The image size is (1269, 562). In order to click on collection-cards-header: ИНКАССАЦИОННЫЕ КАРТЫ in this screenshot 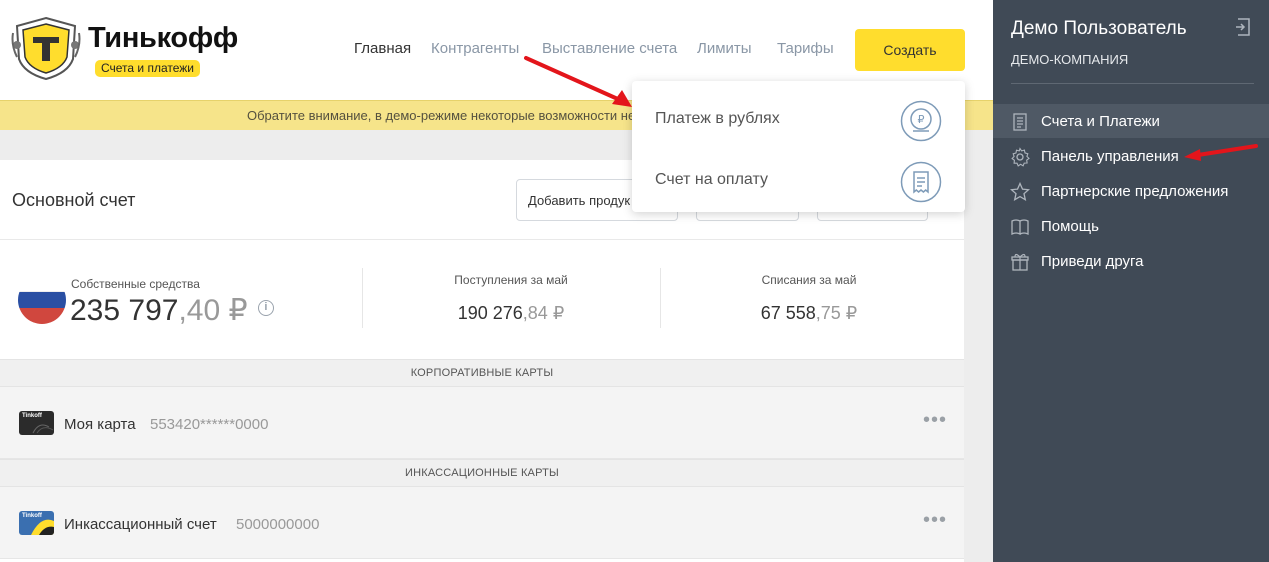, I will do `click(482, 473)`.